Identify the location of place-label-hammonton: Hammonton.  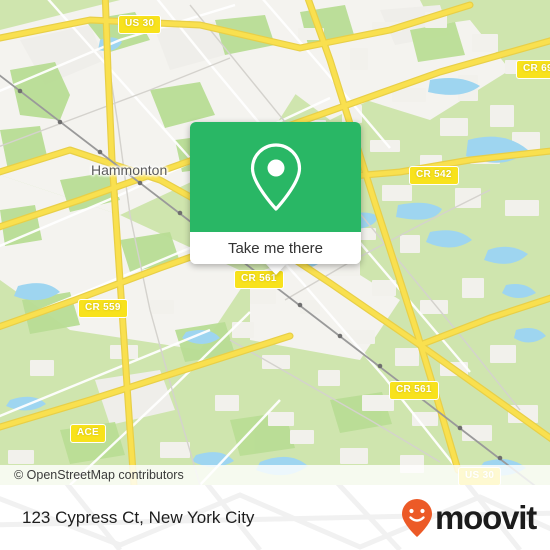
(129, 170).